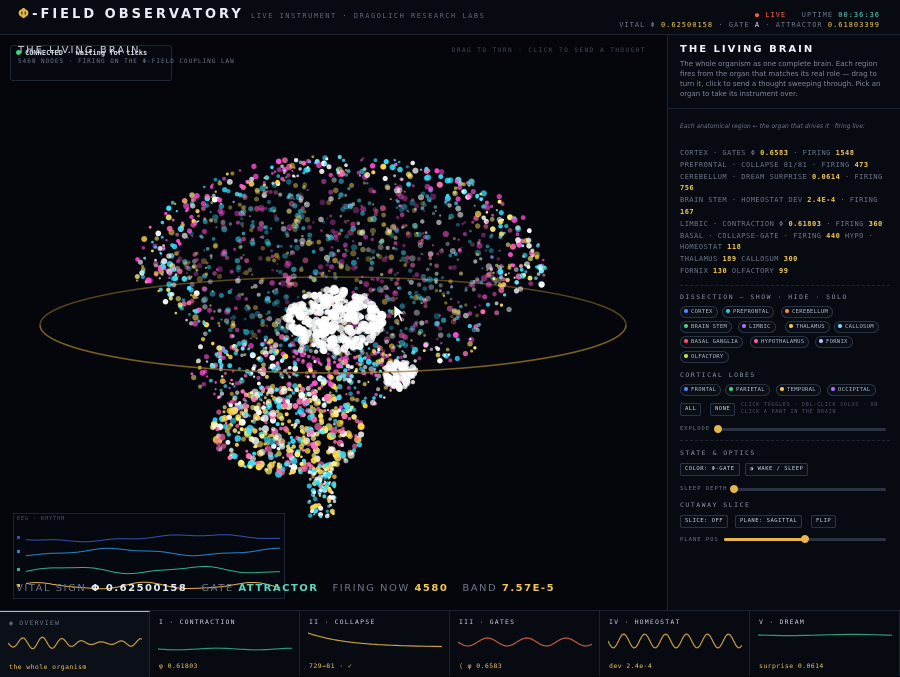  Describe the element at coordinates (718, 429) in the screenshot. I see `explode-handle` at that location.